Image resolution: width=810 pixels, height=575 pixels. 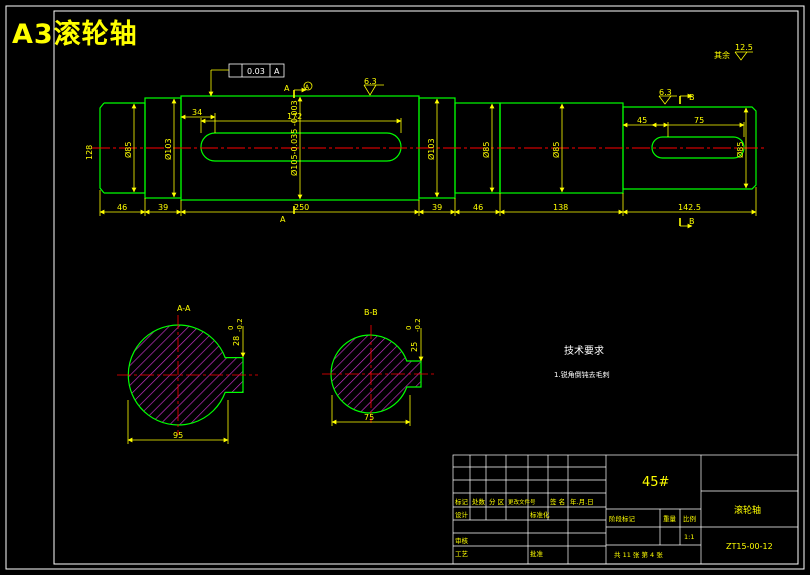 I want to click on tb-stage-label: 阶段标记, so click(x=622, y=518).